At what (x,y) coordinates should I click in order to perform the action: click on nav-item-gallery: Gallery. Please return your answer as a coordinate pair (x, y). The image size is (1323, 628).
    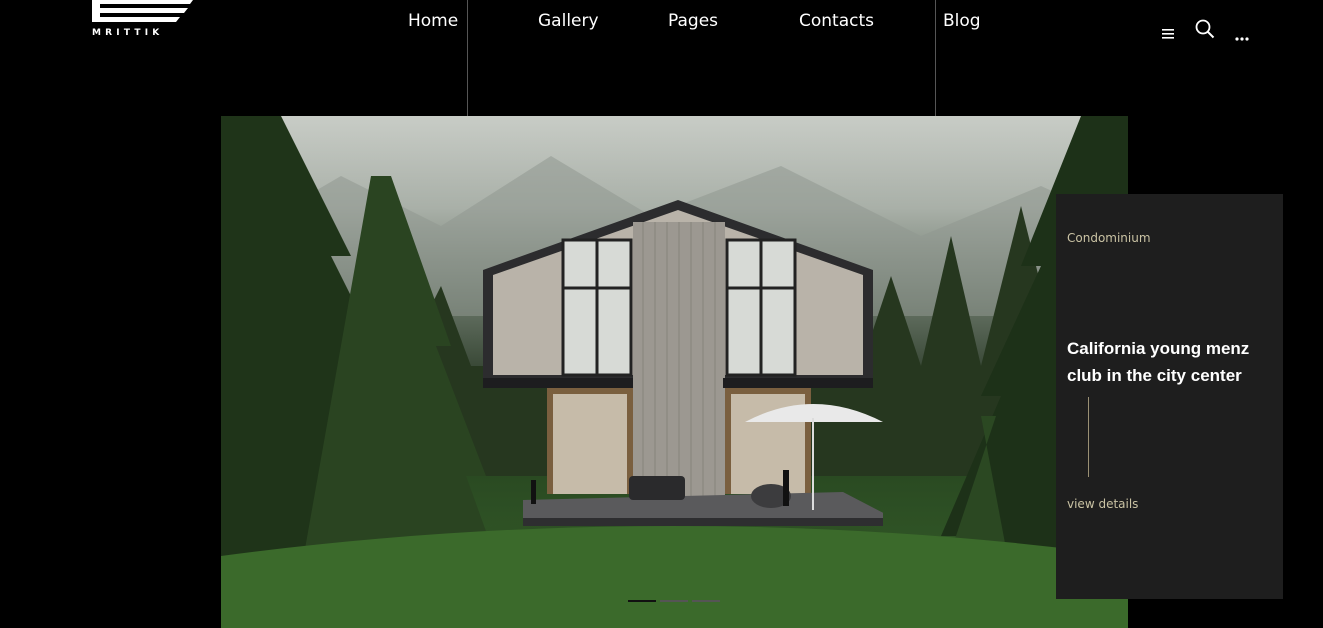
    Looking at the image, I should click on (568, 21).